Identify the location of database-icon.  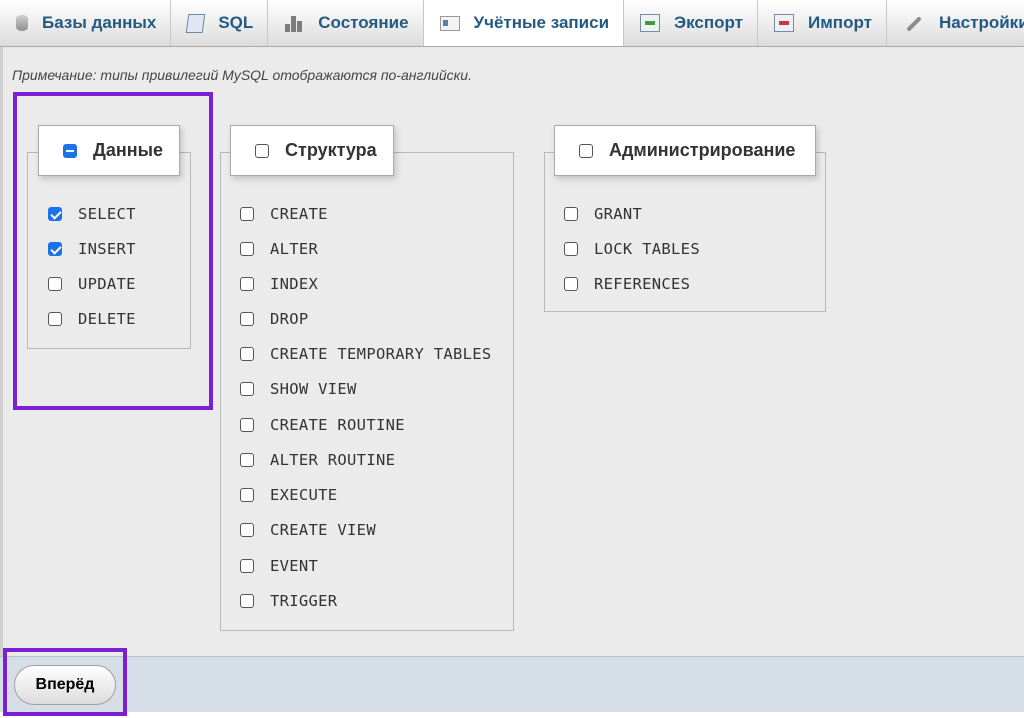
(22, 23).